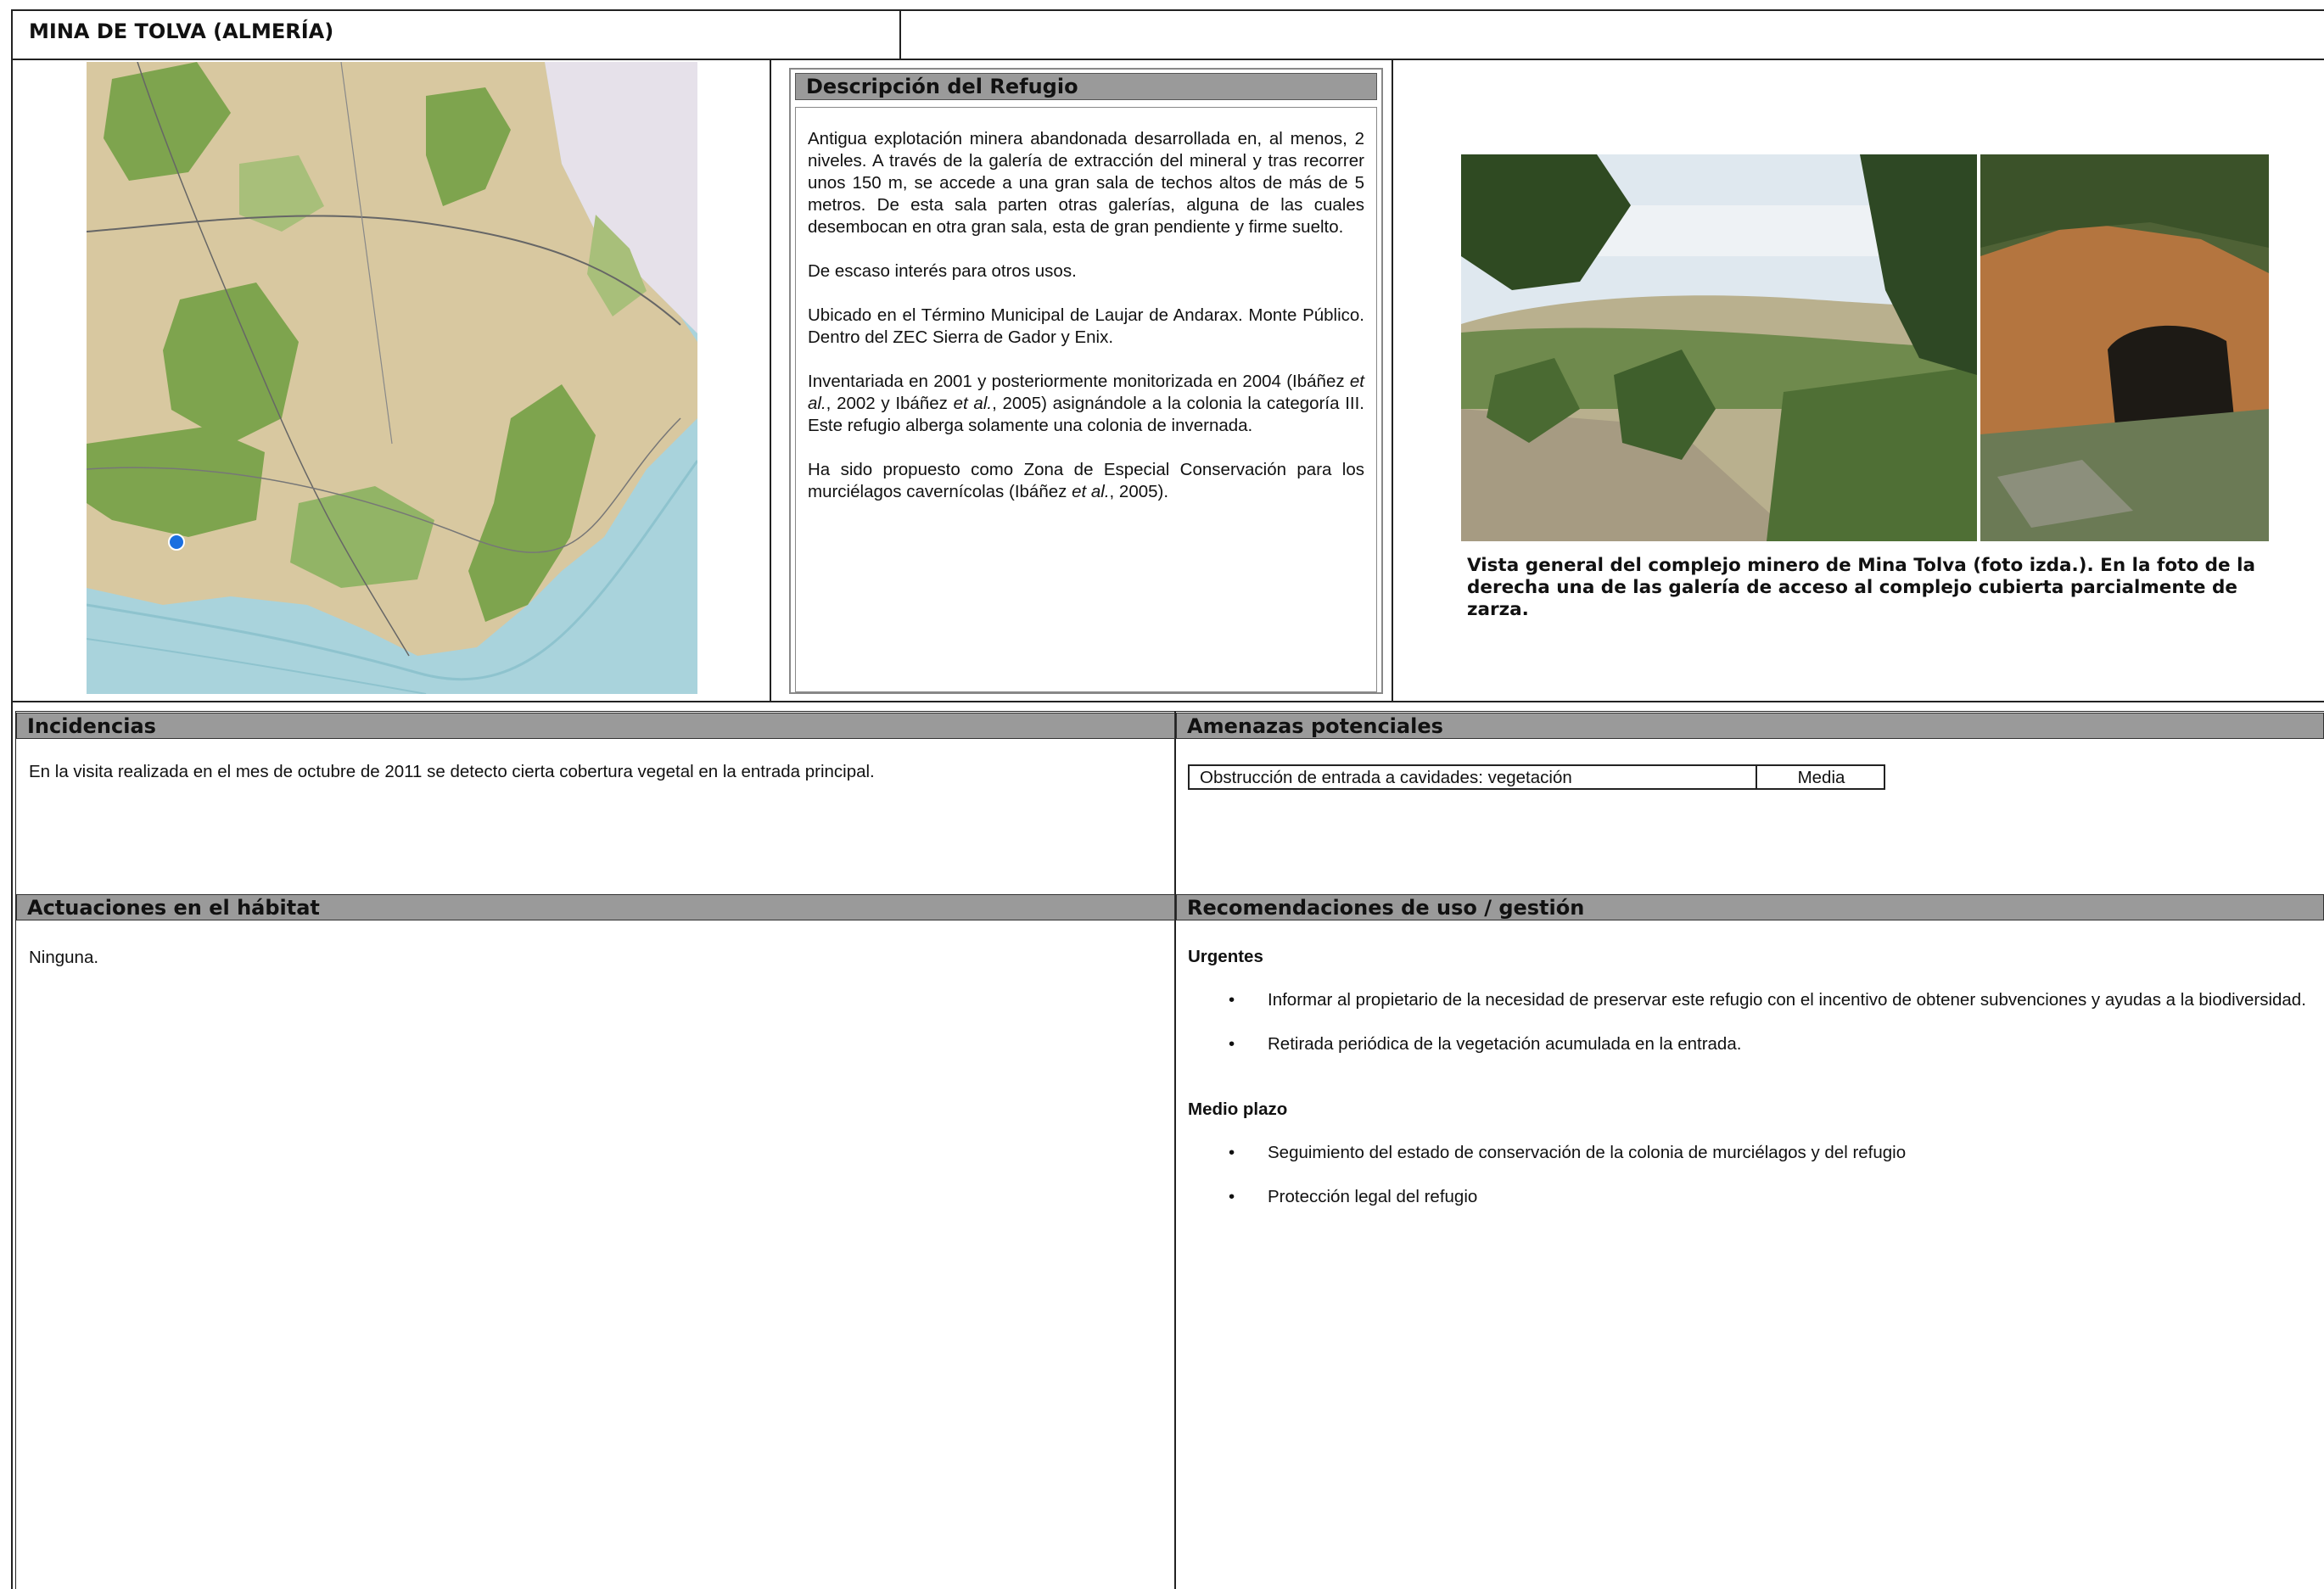  Describe the element at coordinates (1750, 726) in the screenshot. I see `amenazas-heading: Amenazas potenciales` at that location.